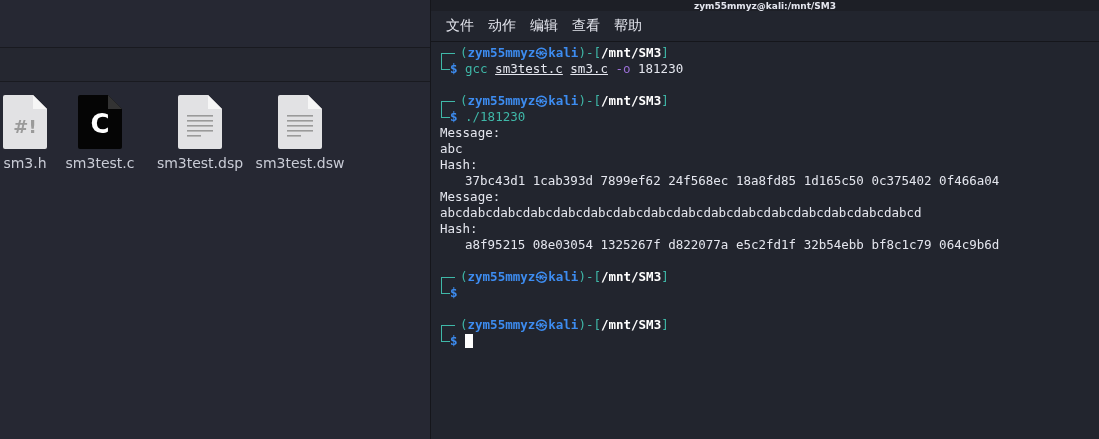 This screenshot has height=439, width=1099. What do you see at coordinates (681, 213) in the screenshot?
I see `output-line: abcdabcdabcdabcdabcdabcdabcdabcdabcdabcdabcdabcdabcdabcdabcdabcd` at bounding box center [681, 213].